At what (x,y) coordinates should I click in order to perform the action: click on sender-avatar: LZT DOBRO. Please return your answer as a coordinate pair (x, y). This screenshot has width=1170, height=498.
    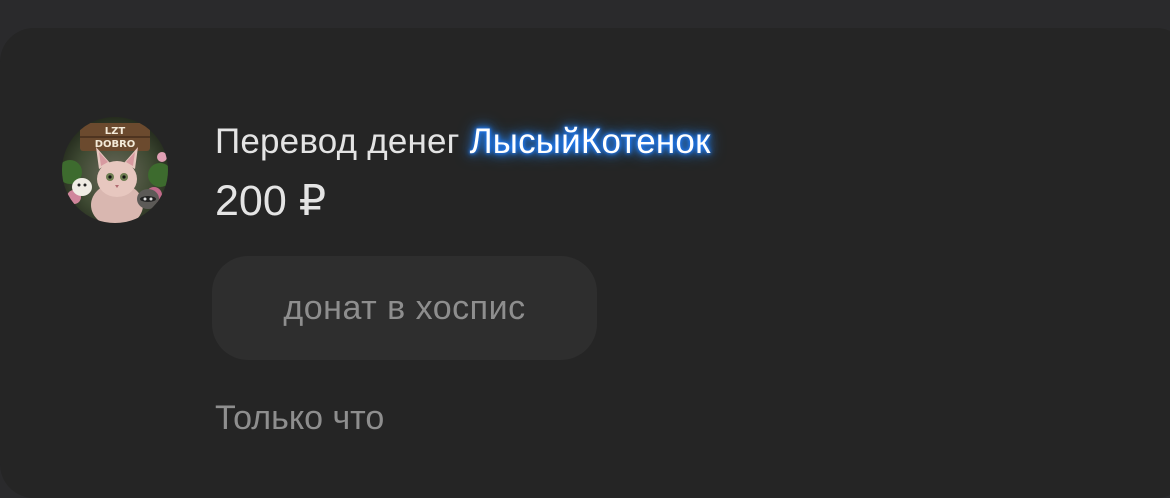
    Looking at the image, I should click on (115, 170).